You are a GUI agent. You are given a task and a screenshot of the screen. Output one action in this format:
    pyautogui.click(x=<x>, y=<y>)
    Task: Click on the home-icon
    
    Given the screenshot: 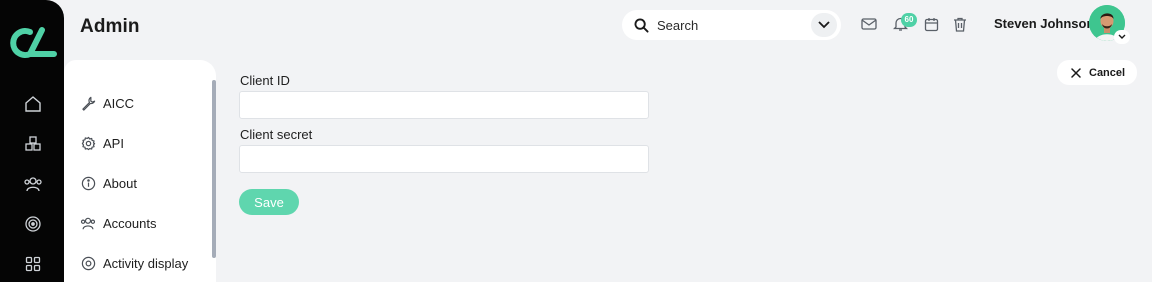 What is the action you would take?
    pyautogui.click(x=33, y=104)
    